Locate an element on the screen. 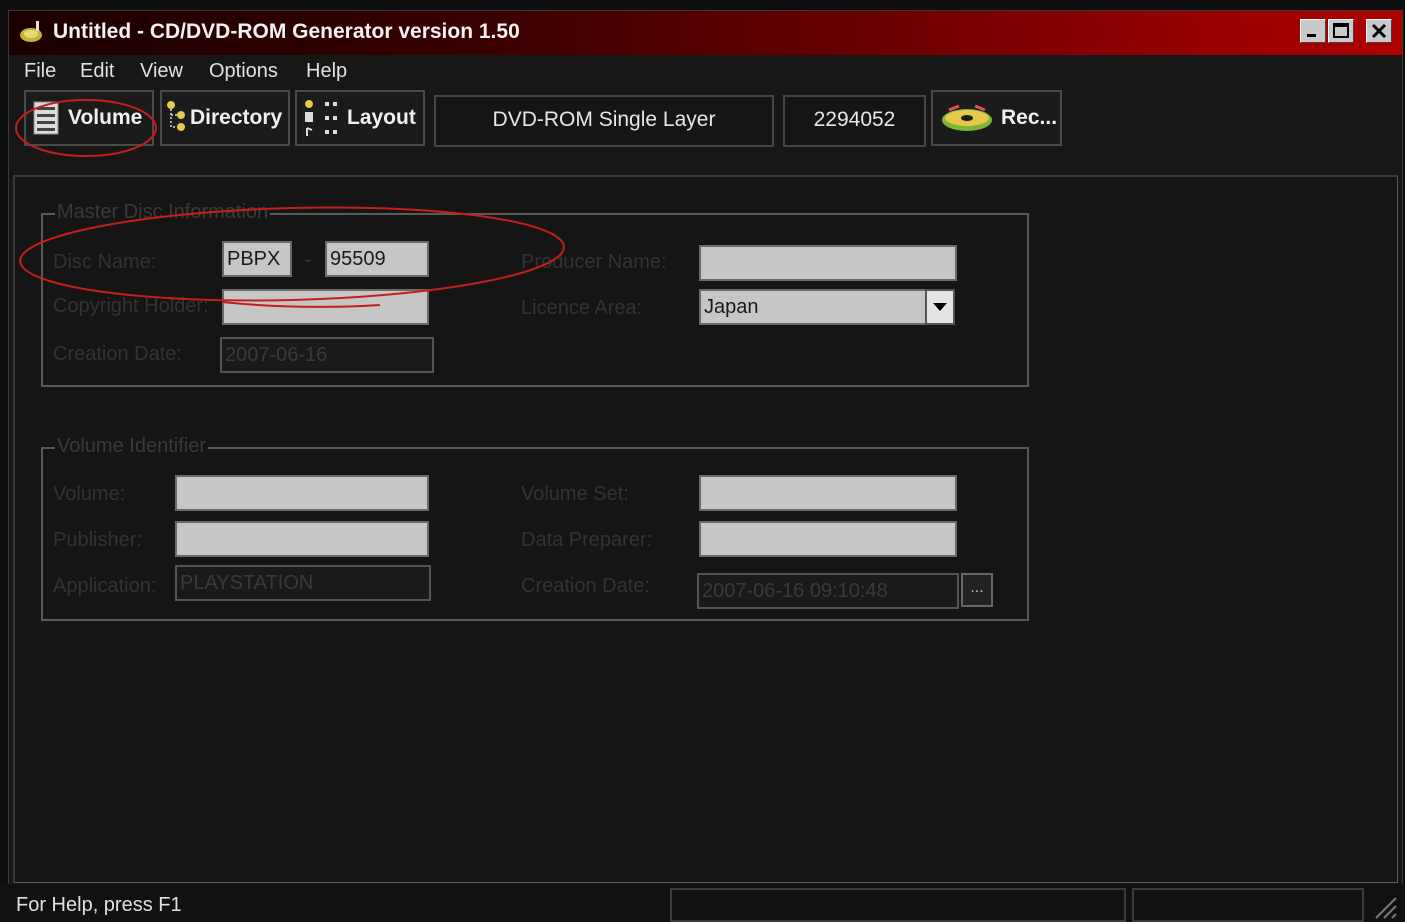 The width and height of the screenshot is (1405, 922). minimize-button is located at coordinates (1313, 31).